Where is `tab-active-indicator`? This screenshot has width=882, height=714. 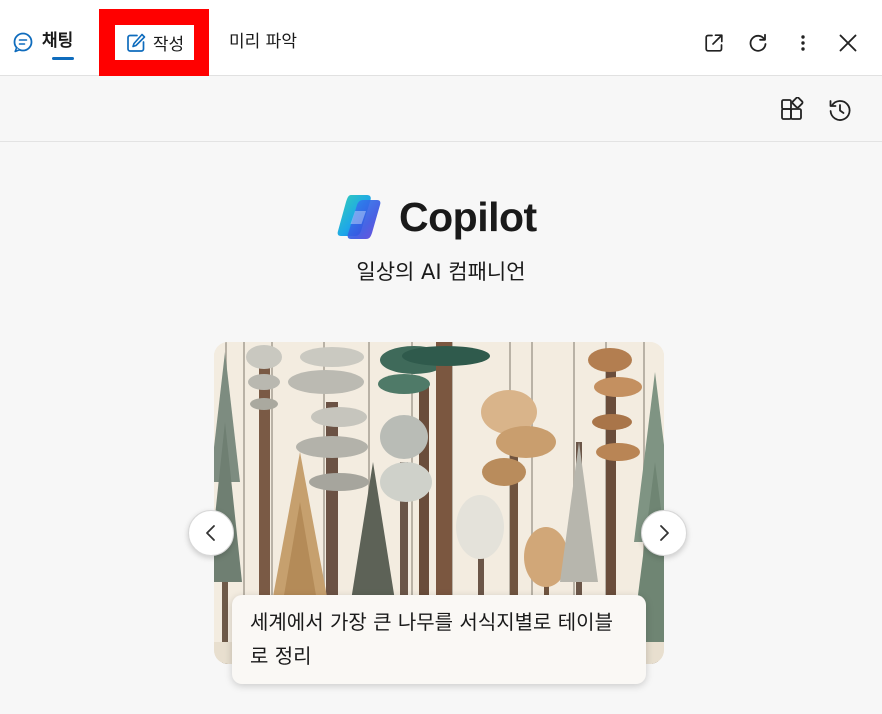
tab-active-indicator is located at coordinates (63, 58).